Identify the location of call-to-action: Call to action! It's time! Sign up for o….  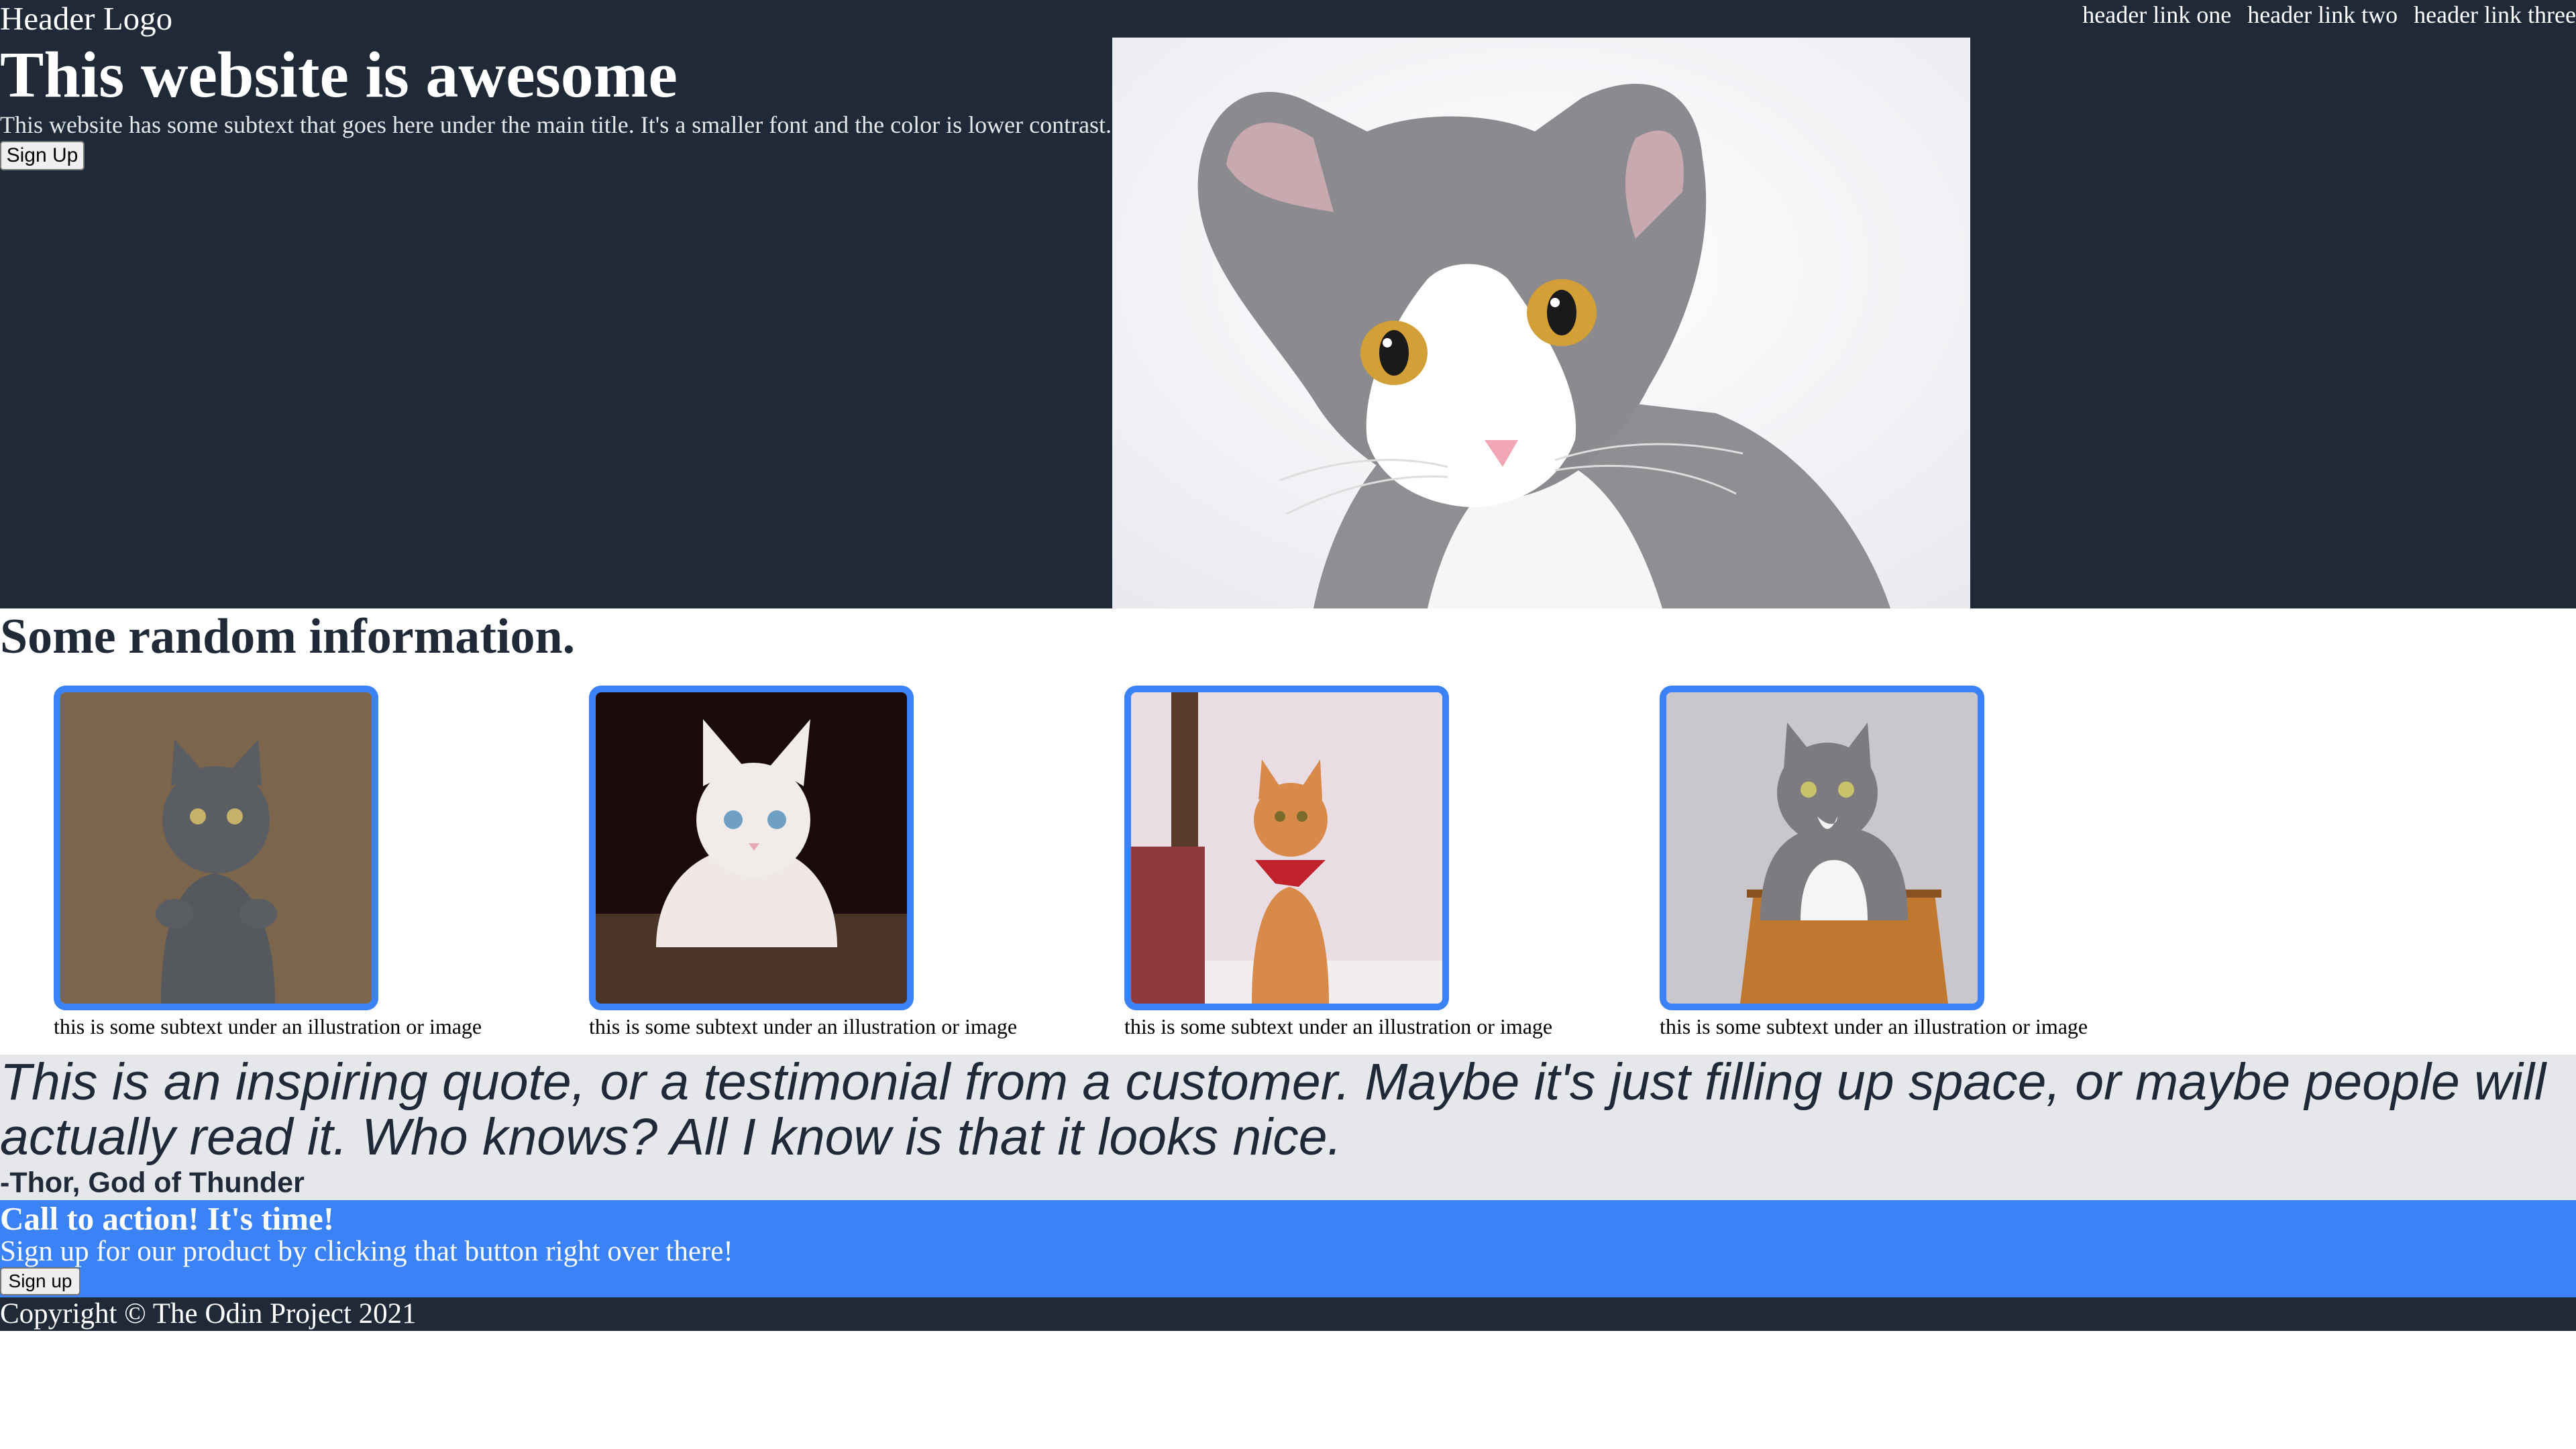
(1288, 1248).